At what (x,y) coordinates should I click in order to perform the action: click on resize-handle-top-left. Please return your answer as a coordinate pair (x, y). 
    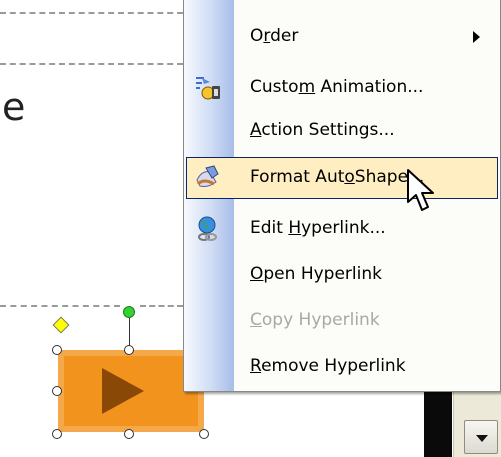
    Looking at the image, I should click on (57, 350).